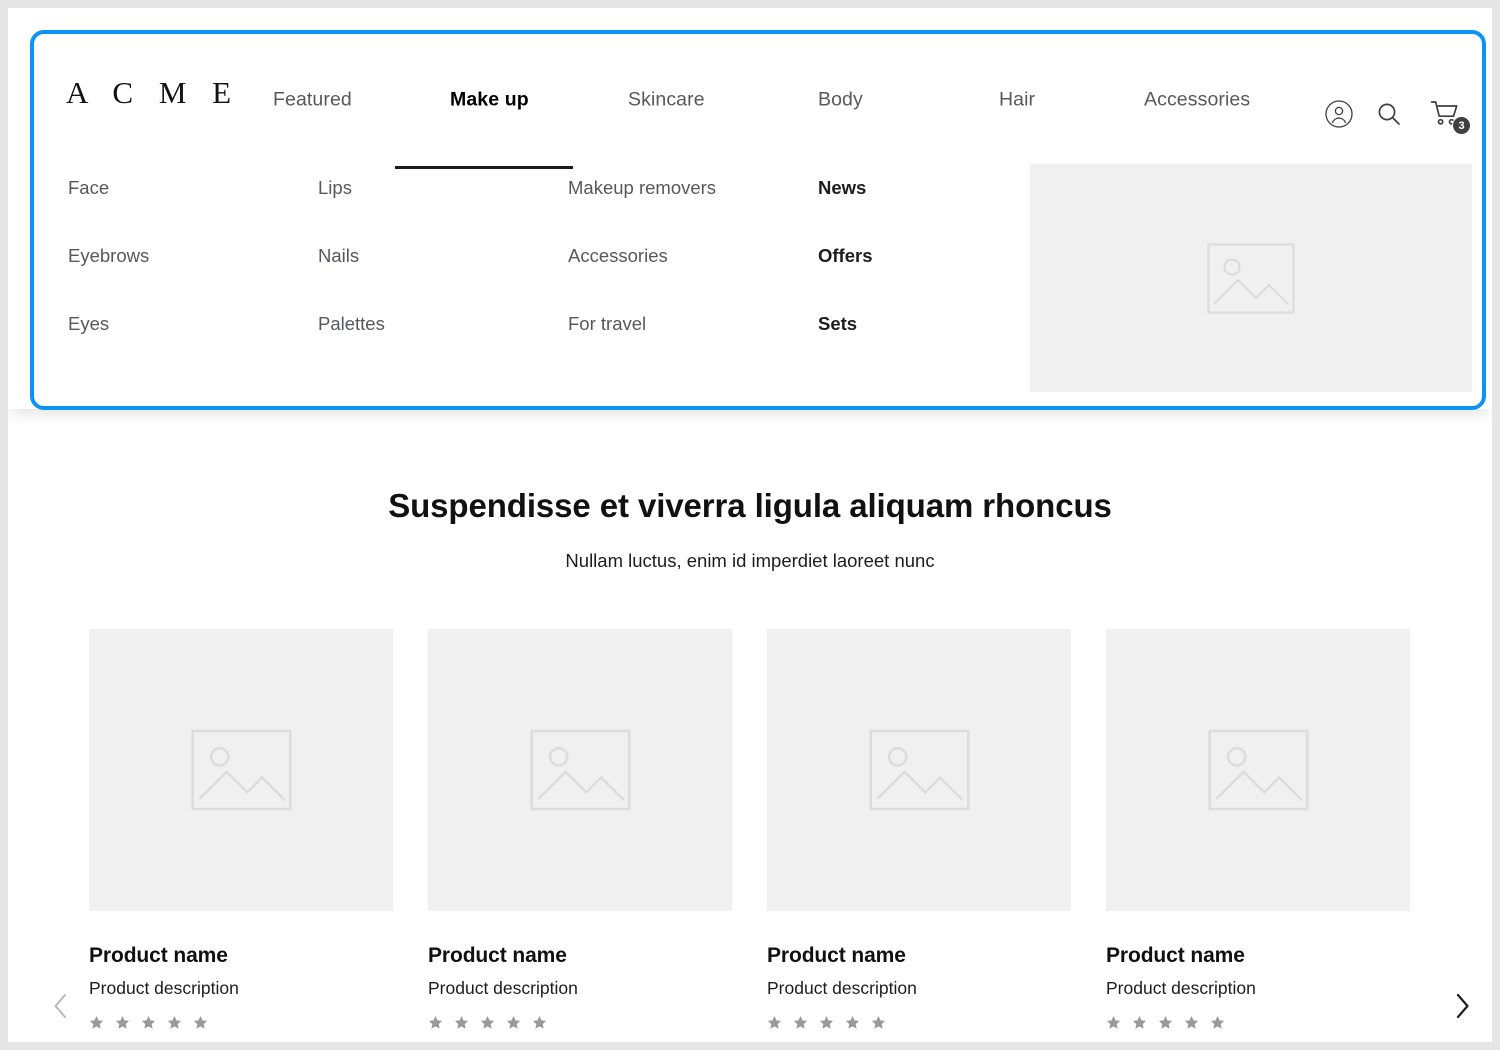 The width and height of the screenshot is (1500, 1050). I want to click on chevron-right-icon, so click(1462, 1006).